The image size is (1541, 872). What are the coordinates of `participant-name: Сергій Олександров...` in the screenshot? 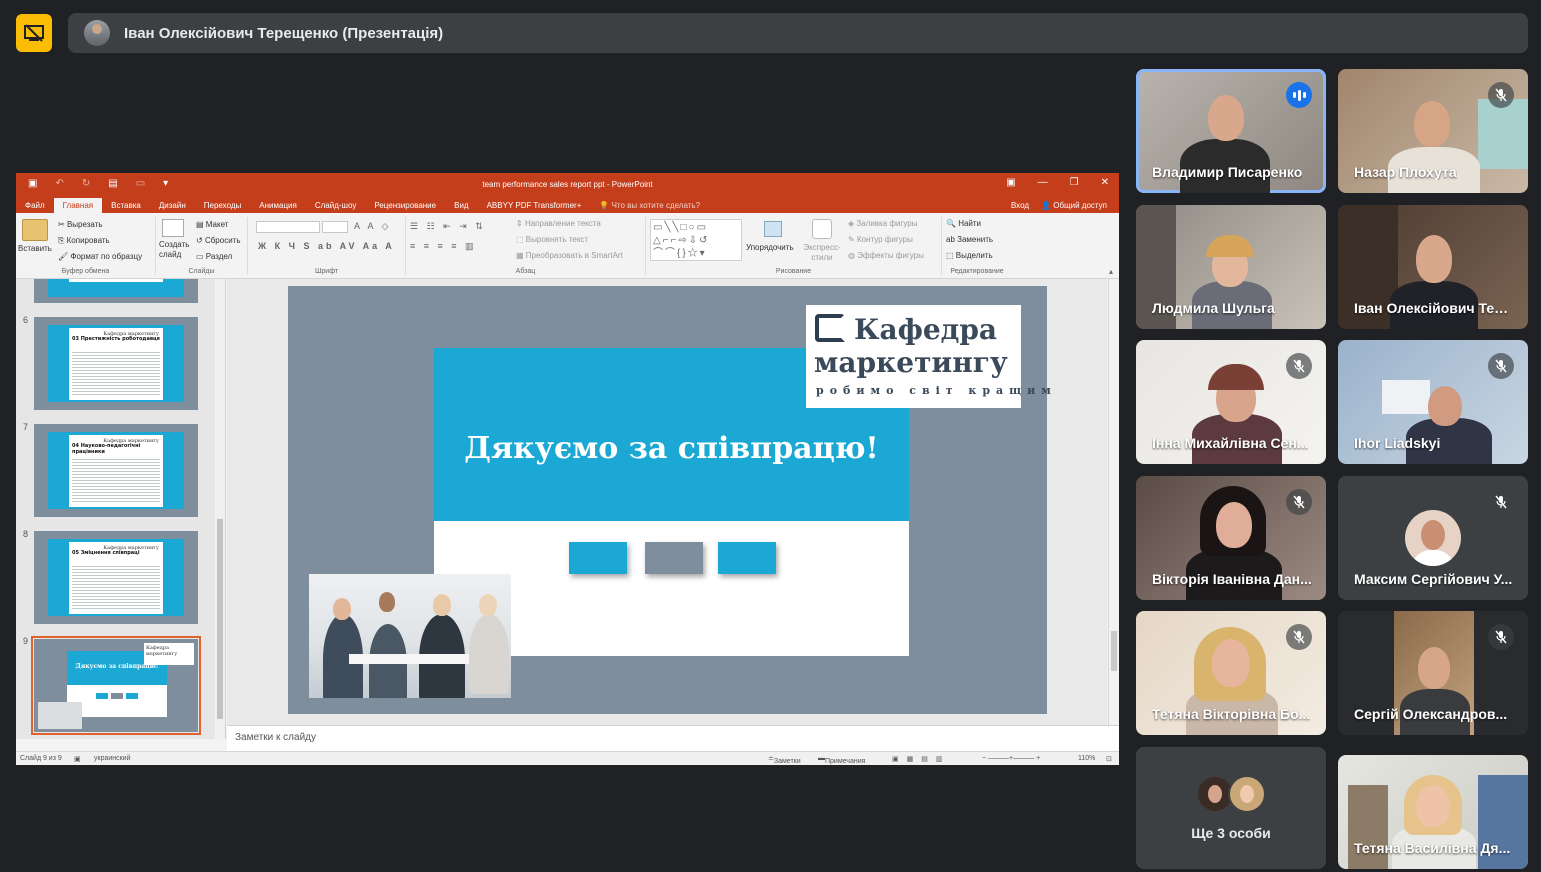 It's located at (1431, 714).